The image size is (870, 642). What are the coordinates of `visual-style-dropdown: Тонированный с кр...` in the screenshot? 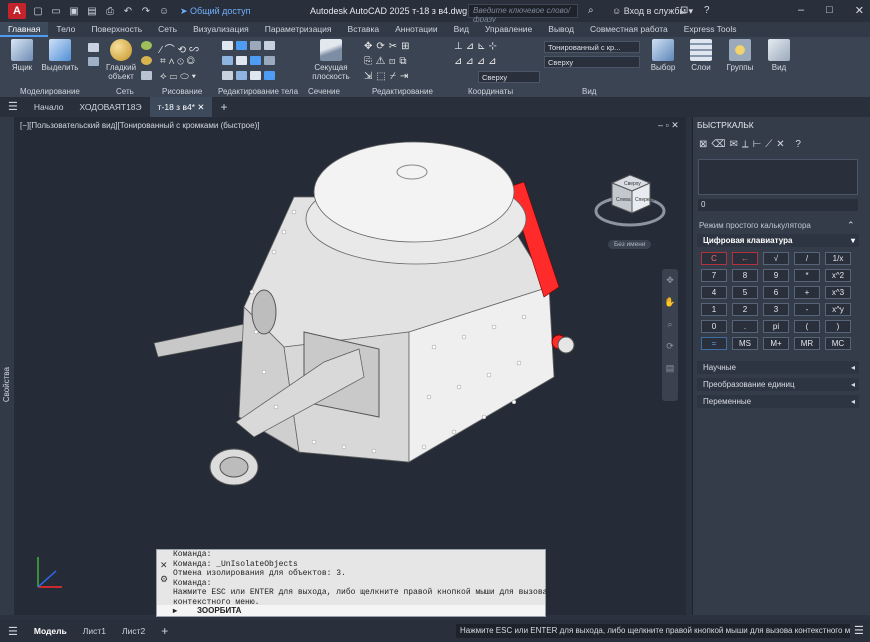 It's located at (592, 47).